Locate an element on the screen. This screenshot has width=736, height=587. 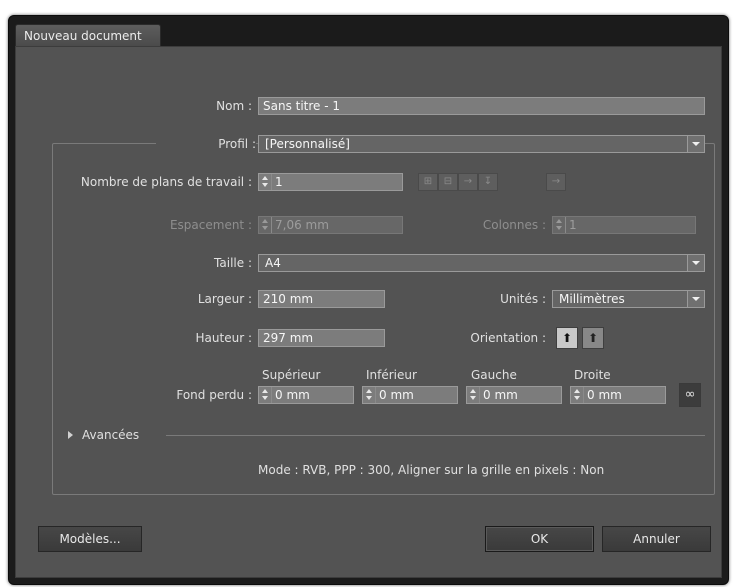
arrange-by-column-icon: ↧ is located at coordinates (488, 182).